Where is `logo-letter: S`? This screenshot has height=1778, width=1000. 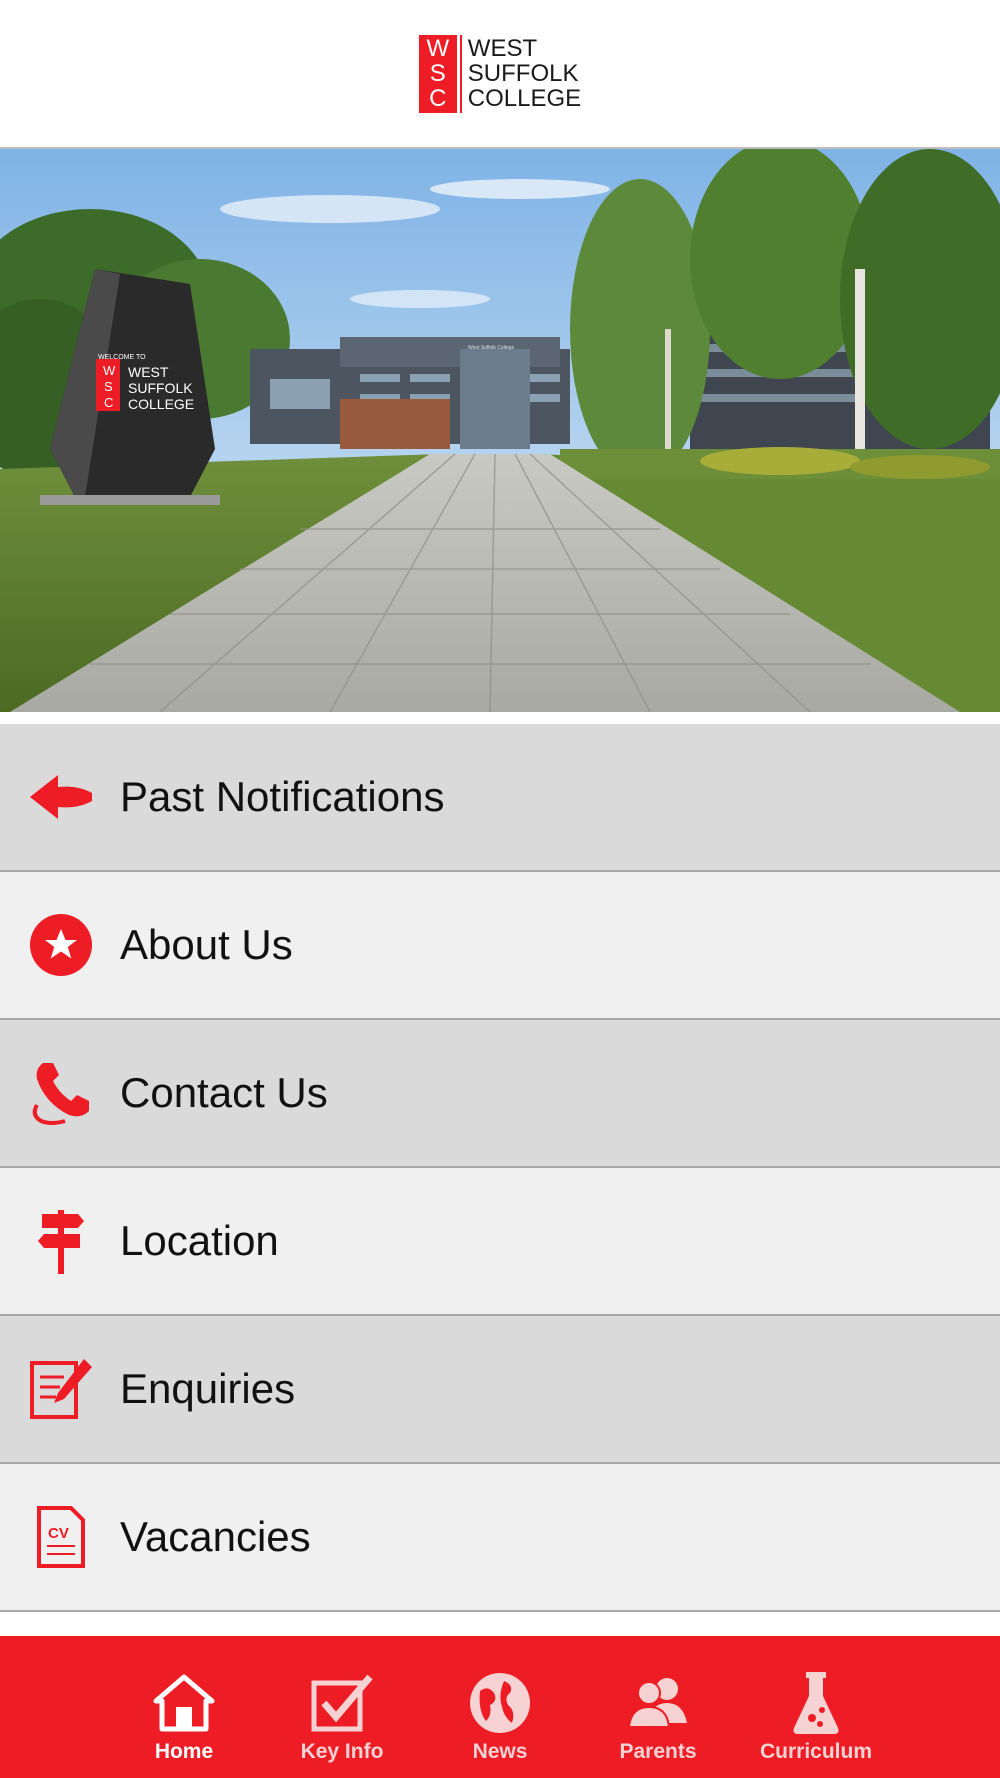 logo-letter: S is located at coordinates (437, 73).